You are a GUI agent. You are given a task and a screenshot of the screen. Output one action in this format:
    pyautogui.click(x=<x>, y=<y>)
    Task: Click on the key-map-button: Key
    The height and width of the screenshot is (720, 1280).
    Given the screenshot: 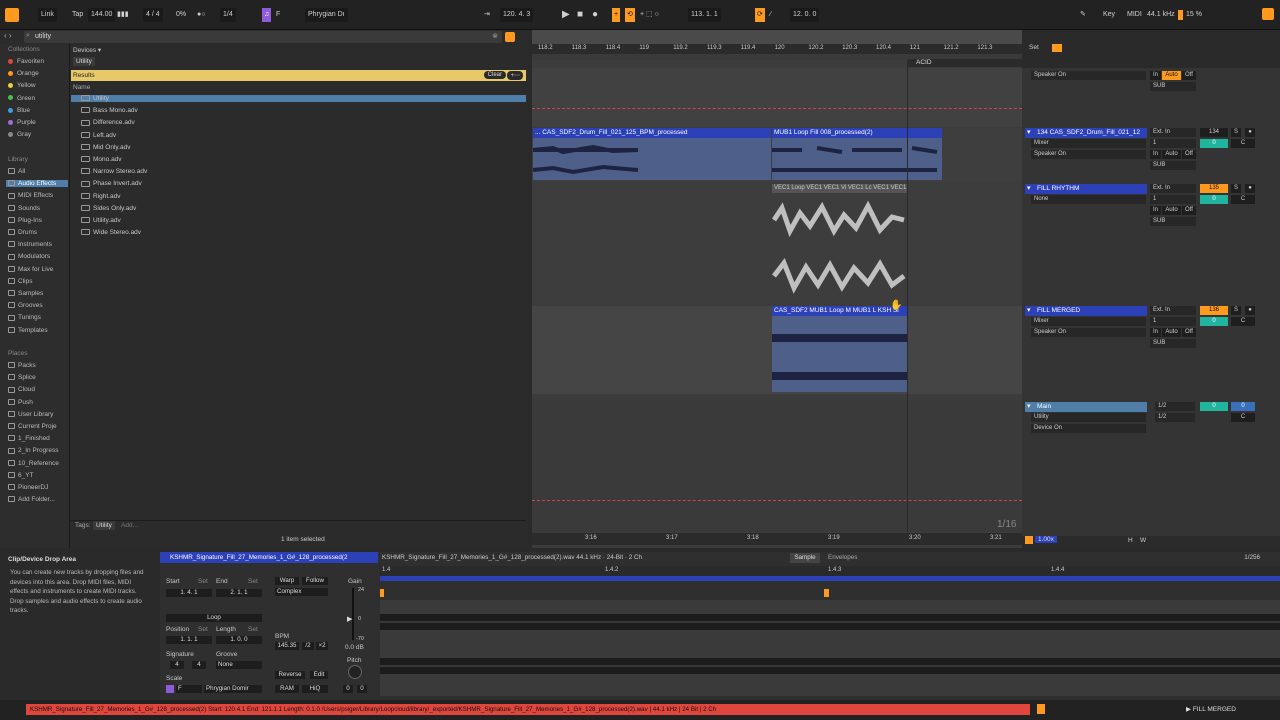 What is the action you would take?
    pyautogui.click(x=1109, y=15)
    